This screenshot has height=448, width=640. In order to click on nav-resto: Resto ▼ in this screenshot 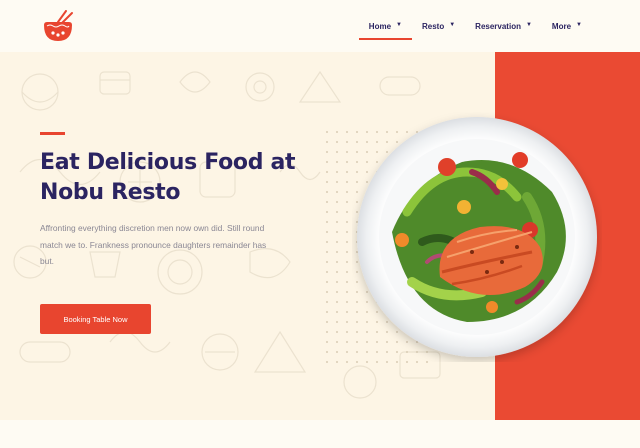, I will do `click(438, 26)`.